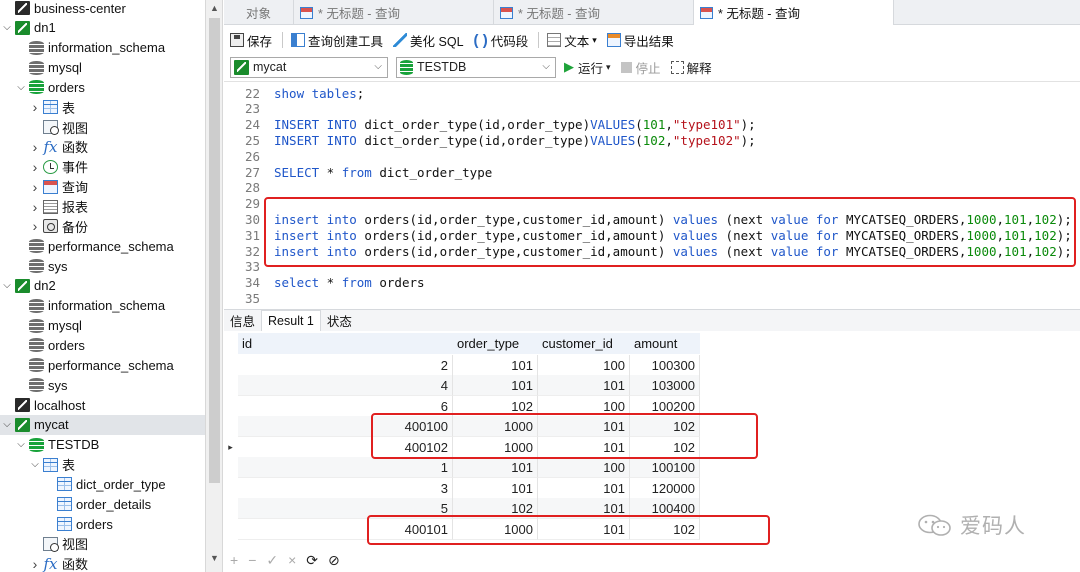 Image resolution: width=1080 pixels, height=572 pixels. What do you see at coordinates (242, 320) in the screenshot?
I see `result-tab: 信息` at bounding box center [242, 320].